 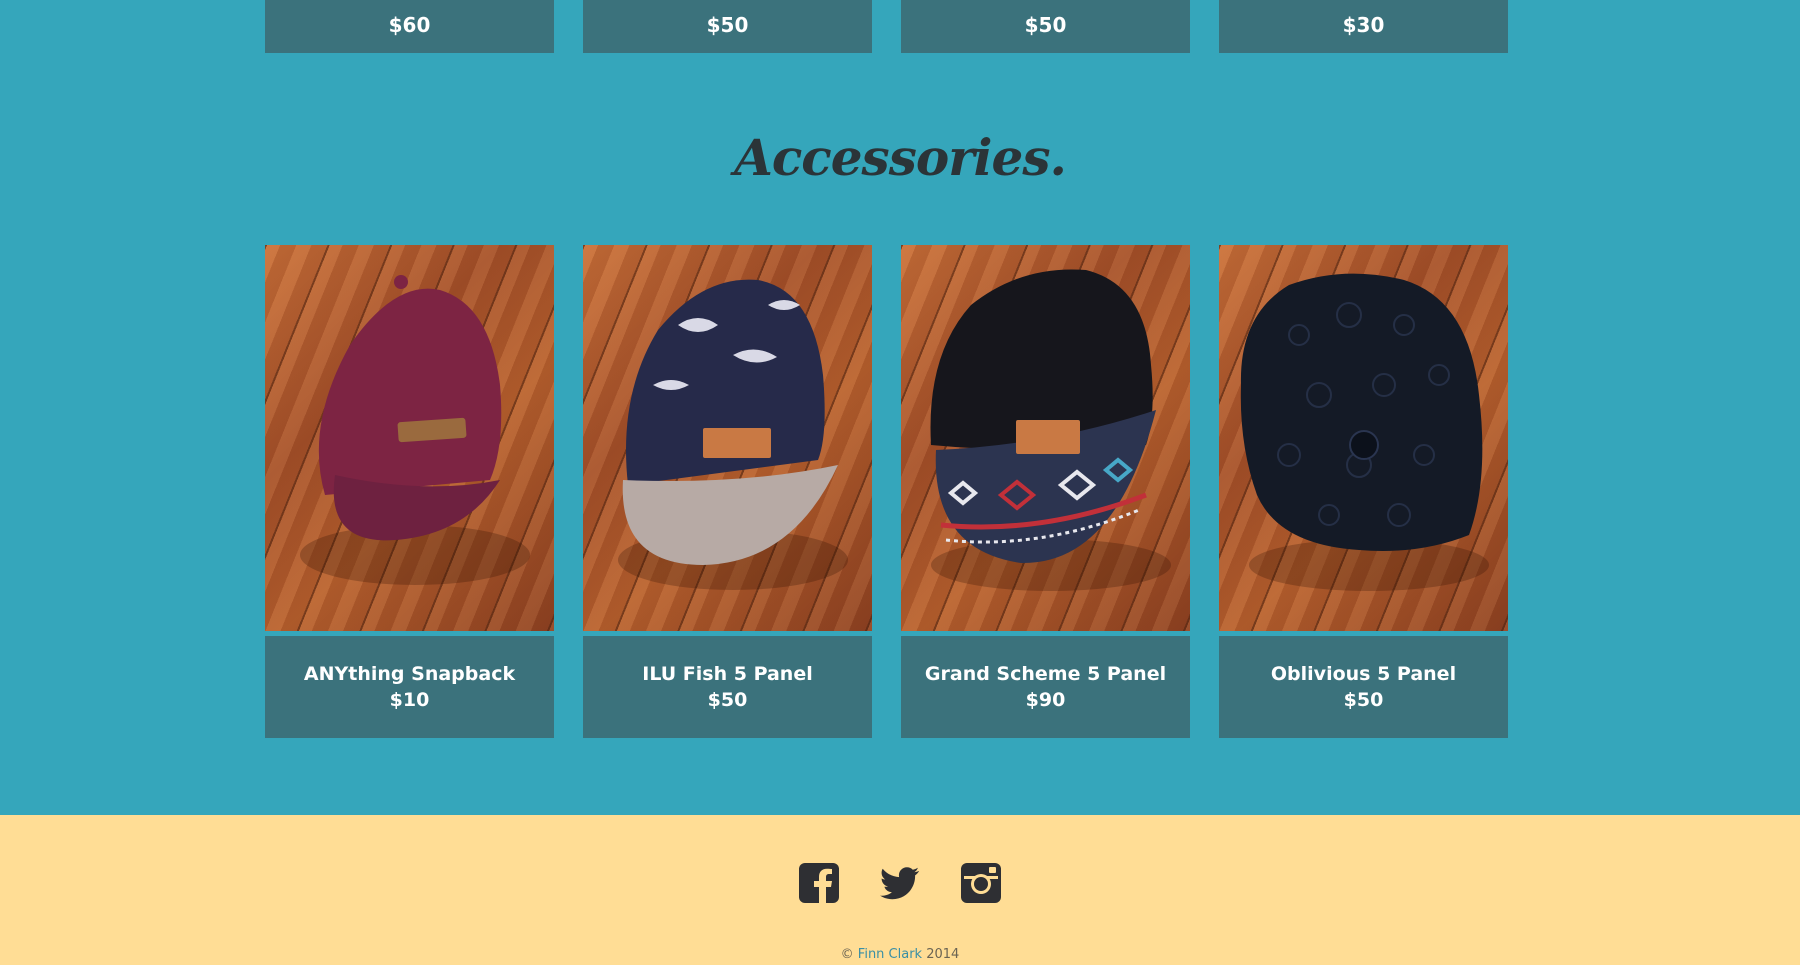 I want to click on social-links, so click(x=900, y=883).